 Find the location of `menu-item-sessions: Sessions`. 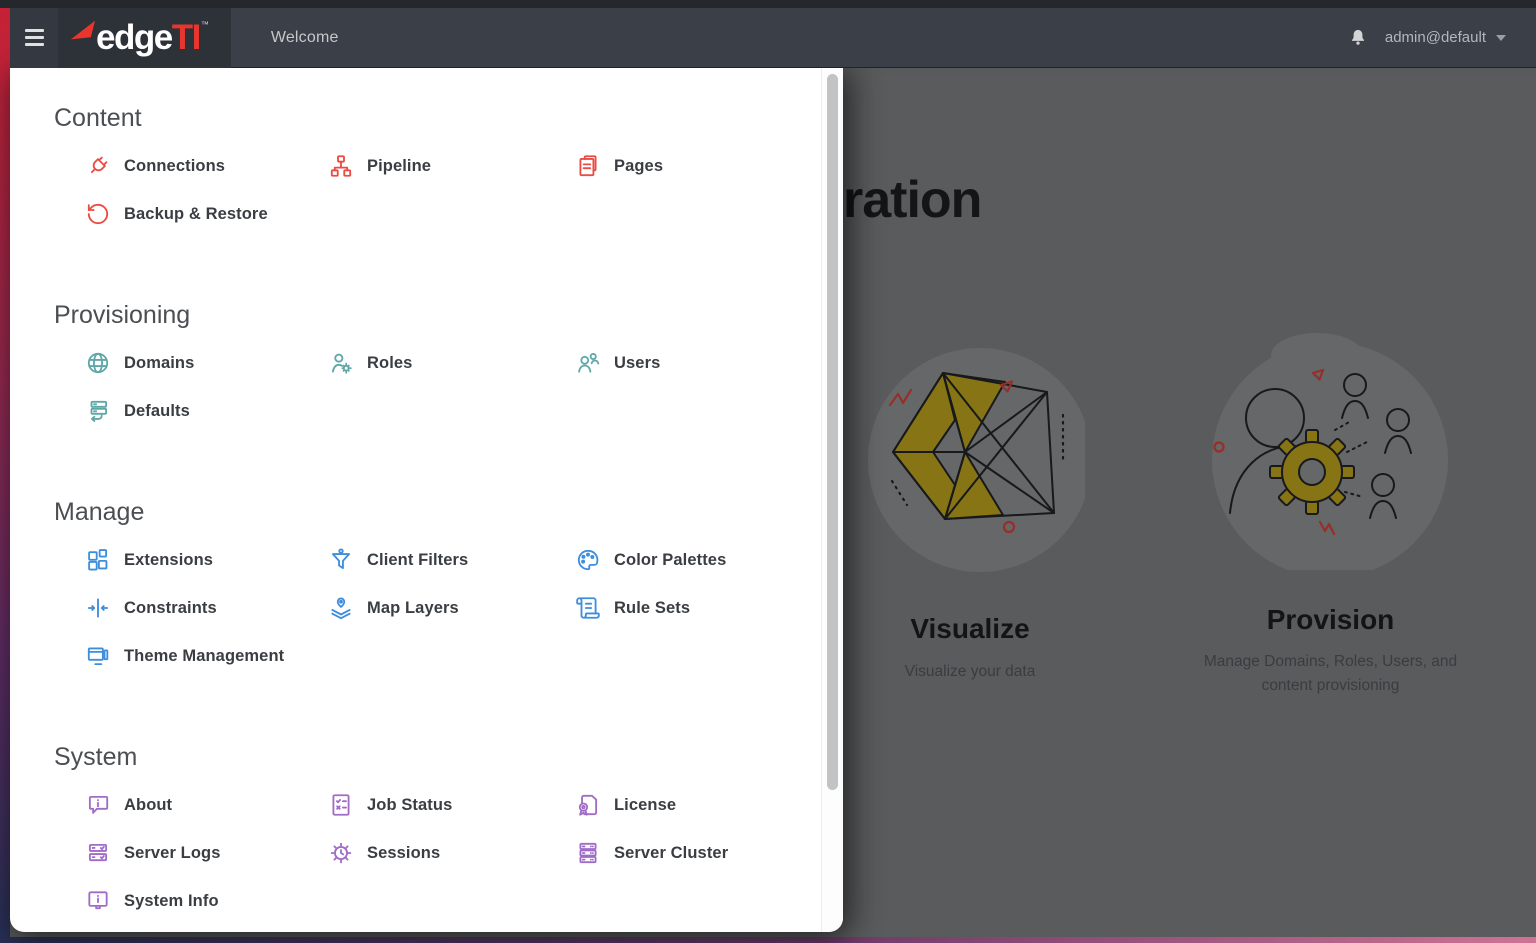

menu-item-sessions: Sessions is located at coordinates (451, 853).